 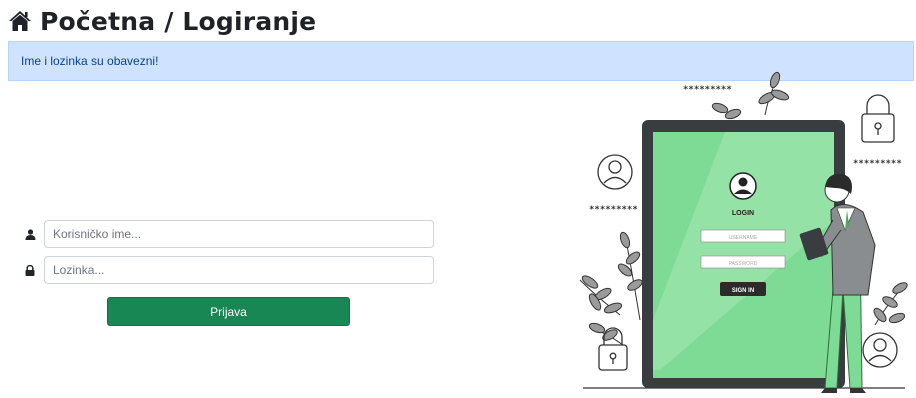 What do you see at coordinates (178, 21) in the screenshot?
I see `page-title: Početna / Logiranje` at bounding box center [178, 21].